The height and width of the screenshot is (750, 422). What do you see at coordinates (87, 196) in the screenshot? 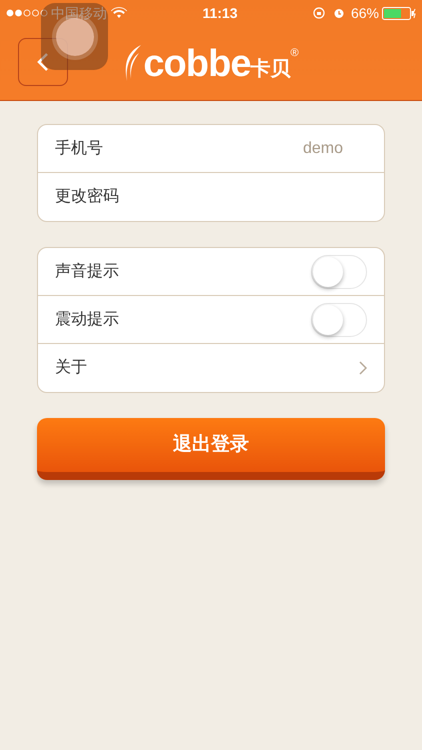
I see `row-label: 更改密码` at bounding box center [87, 196].